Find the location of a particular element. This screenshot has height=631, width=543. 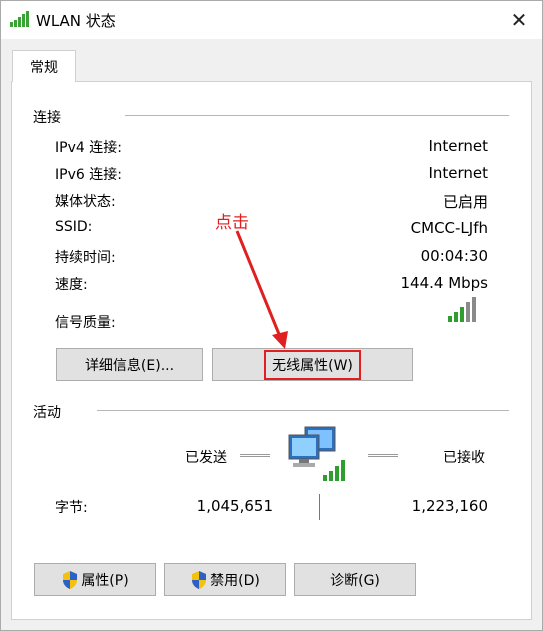

tab-general: 常规 is located at coordinates (44, 66).